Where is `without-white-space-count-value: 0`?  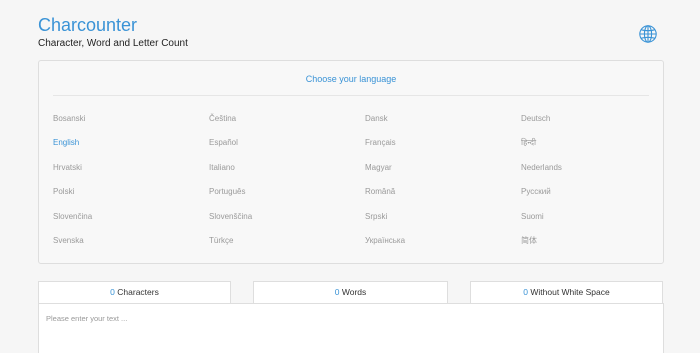
without-white-space-count-value: 0 is located at coordinates (525, 292).